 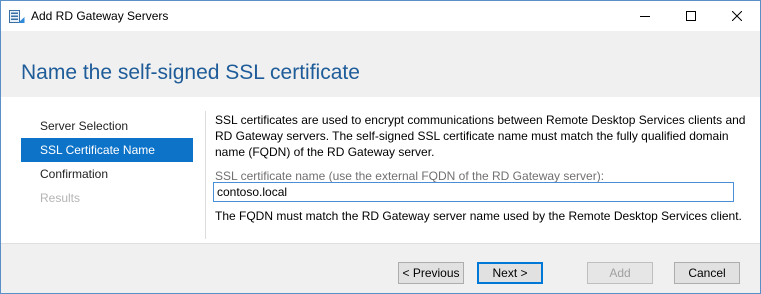 What do you see at coordinates (190, 72) in the screenshot?
I see `page-title: Name the self-signed SSL certificate` at bounding box center [190, 72].